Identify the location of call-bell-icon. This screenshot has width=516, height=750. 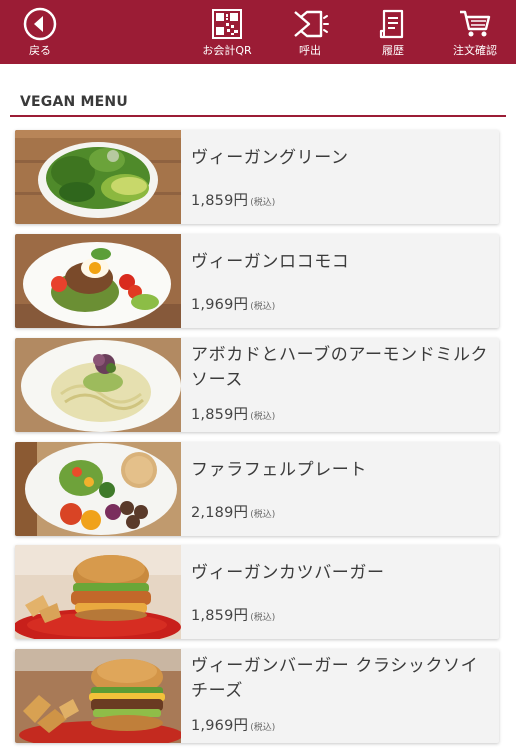
(310, 24).